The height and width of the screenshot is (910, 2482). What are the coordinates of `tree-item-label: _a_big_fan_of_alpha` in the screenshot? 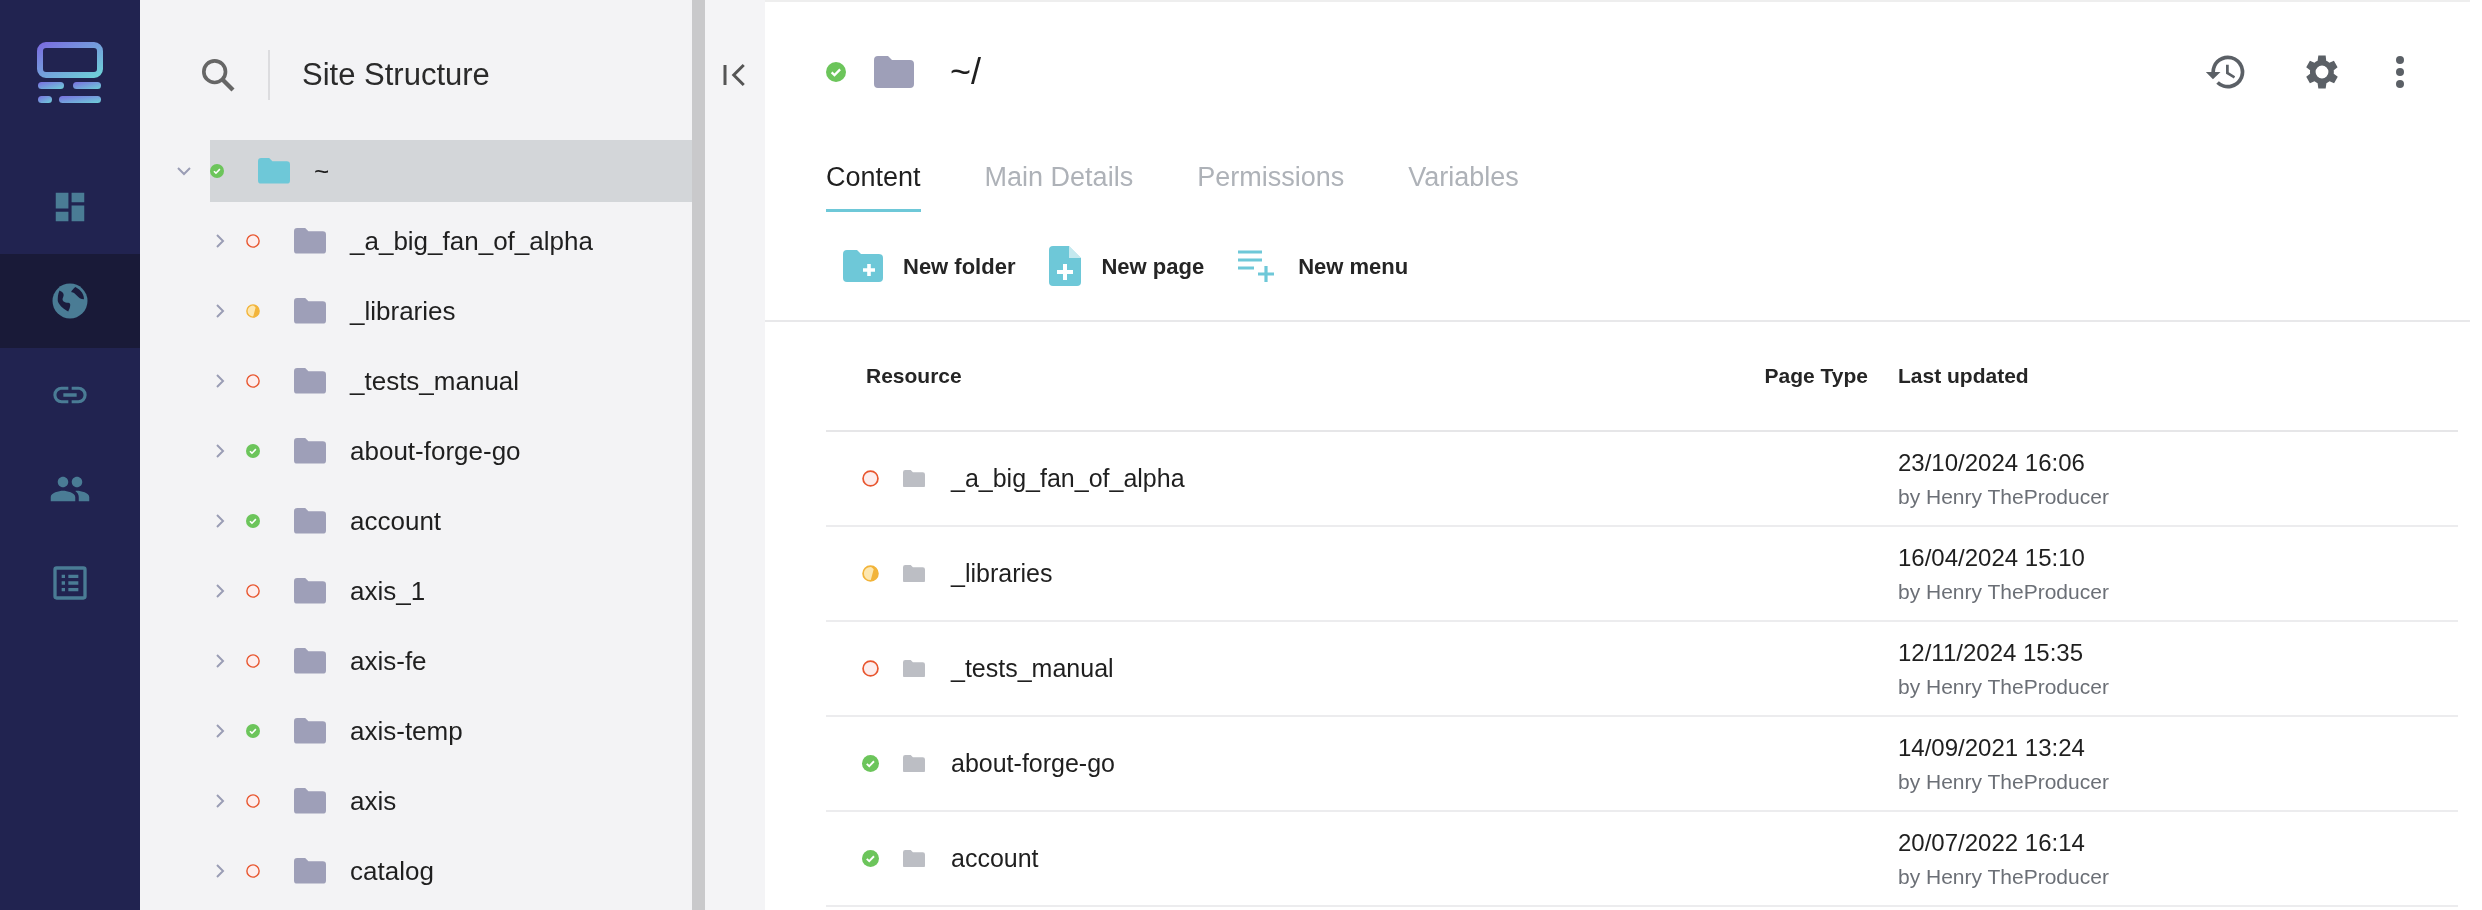 It's located at (471, 241).